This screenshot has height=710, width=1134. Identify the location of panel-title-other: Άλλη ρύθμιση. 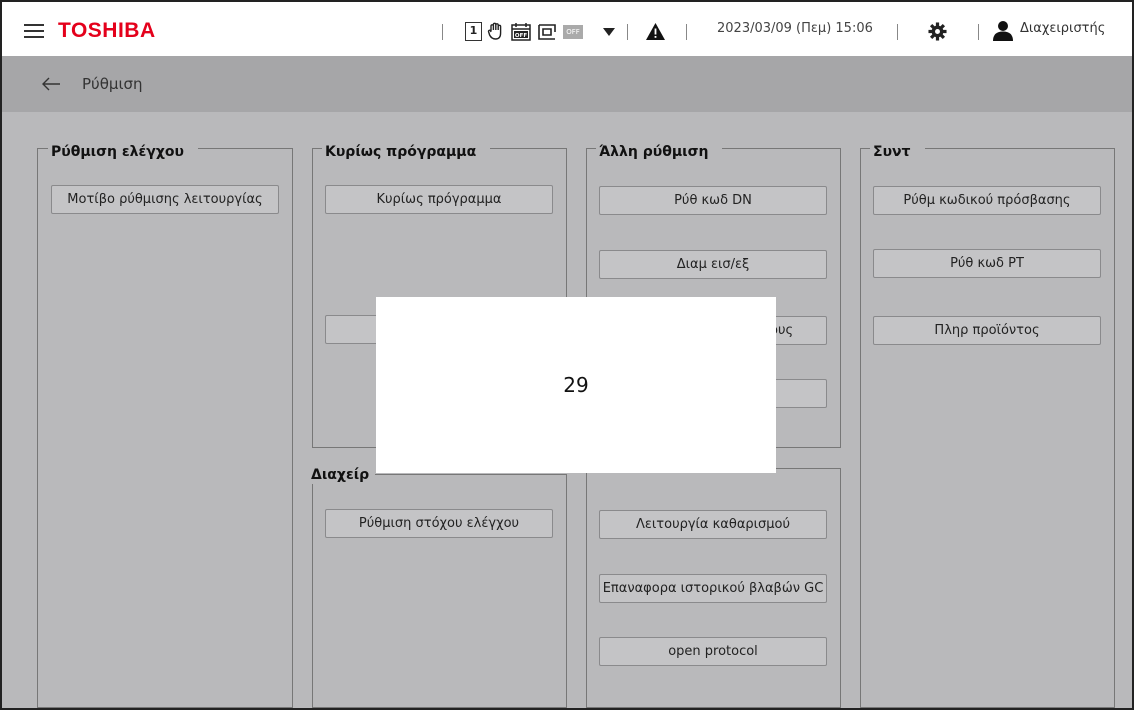
(659, 152).